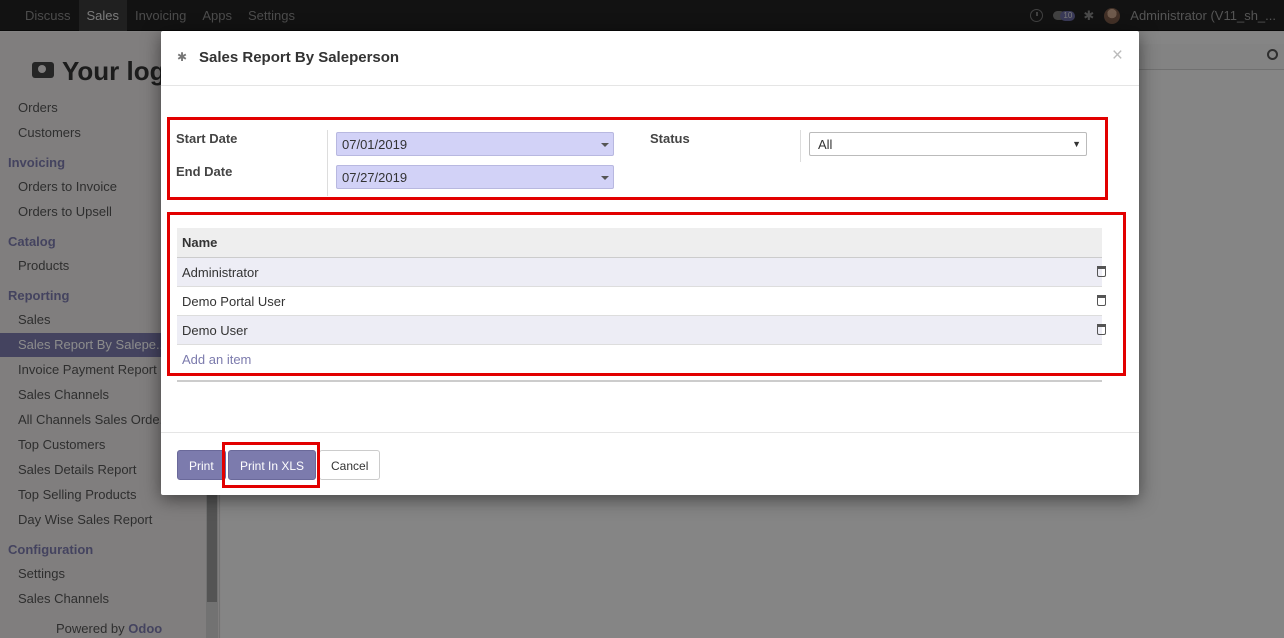 The width and height of the screenshot is (1284, 638). What do you see at coordinates (637, 158) in the screenshot?
I see `highlight-box-filters` at bounding box center [637, 158].